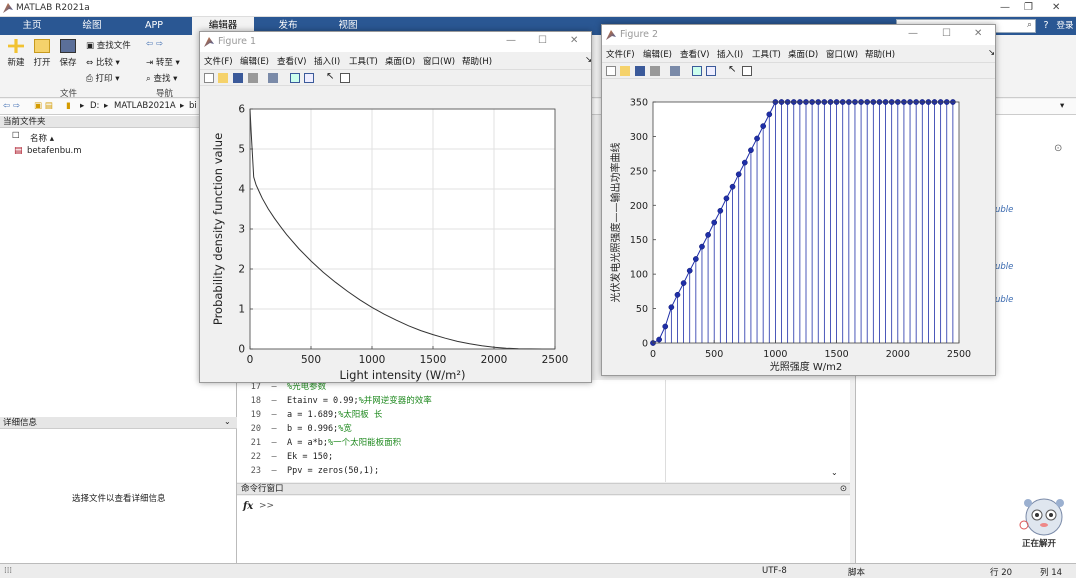 This screenshot has height=578, width=1076. What do you see at coordinates (307, 387) in the screenshot?
I see `code-text: %光电参数` at bounding box center [307, 387].